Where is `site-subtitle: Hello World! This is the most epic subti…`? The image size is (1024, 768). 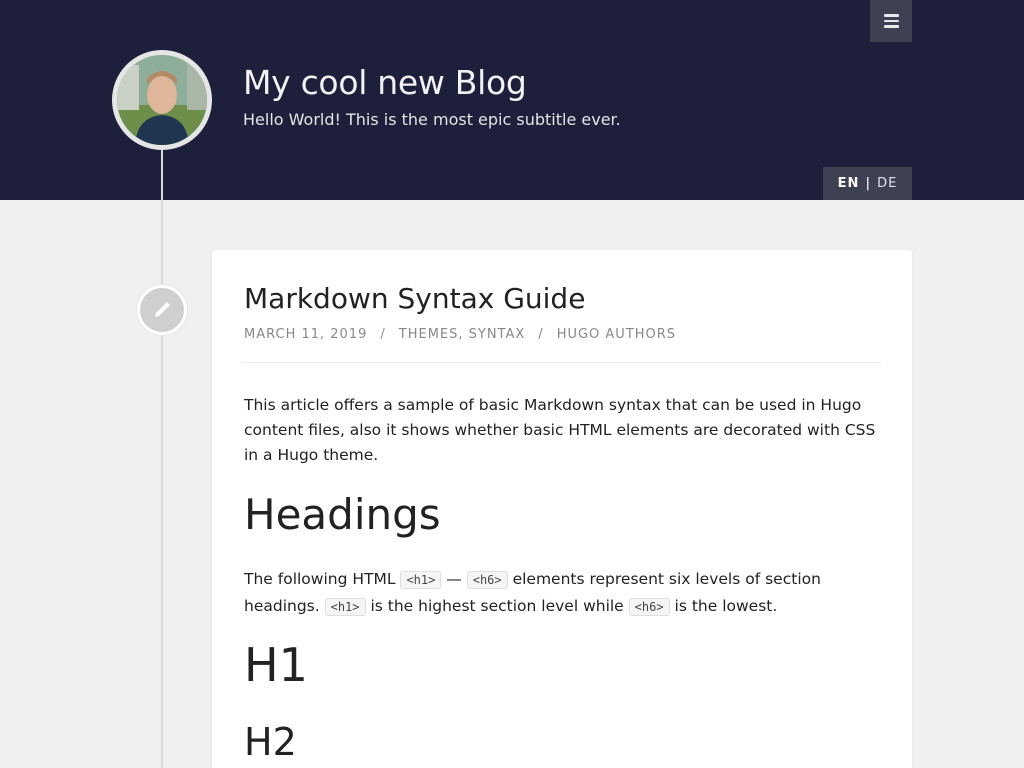 site-subtitle: Hello World! This is the most epic subti… is located at coordinates (432, 119).